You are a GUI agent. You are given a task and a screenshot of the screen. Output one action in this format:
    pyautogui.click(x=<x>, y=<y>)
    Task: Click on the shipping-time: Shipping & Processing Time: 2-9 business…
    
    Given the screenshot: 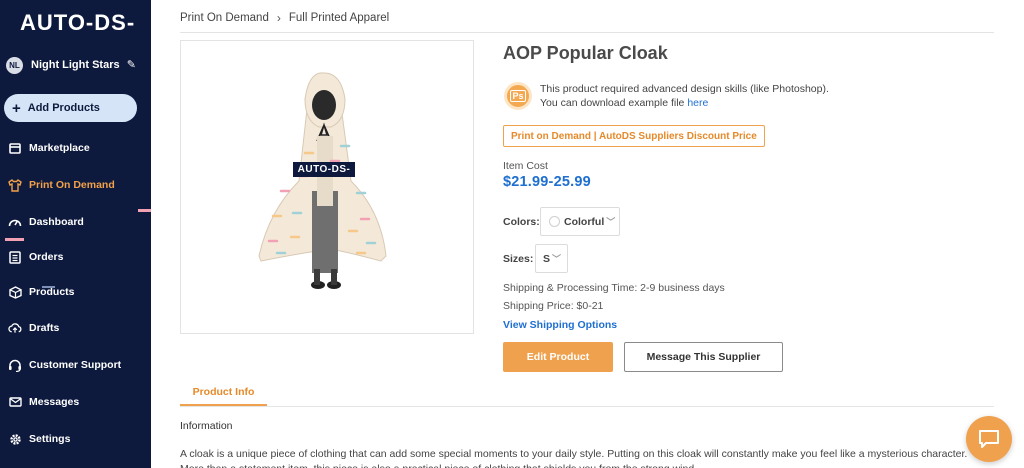 What is the action you would take?
    pyautogui.click(x=614, y=288)
    